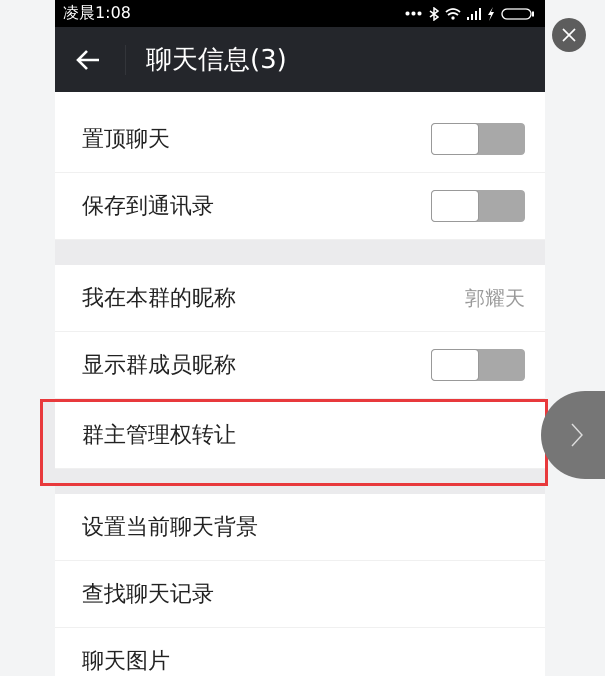  I want to click on chevron-right-icon, so click(577, 435).